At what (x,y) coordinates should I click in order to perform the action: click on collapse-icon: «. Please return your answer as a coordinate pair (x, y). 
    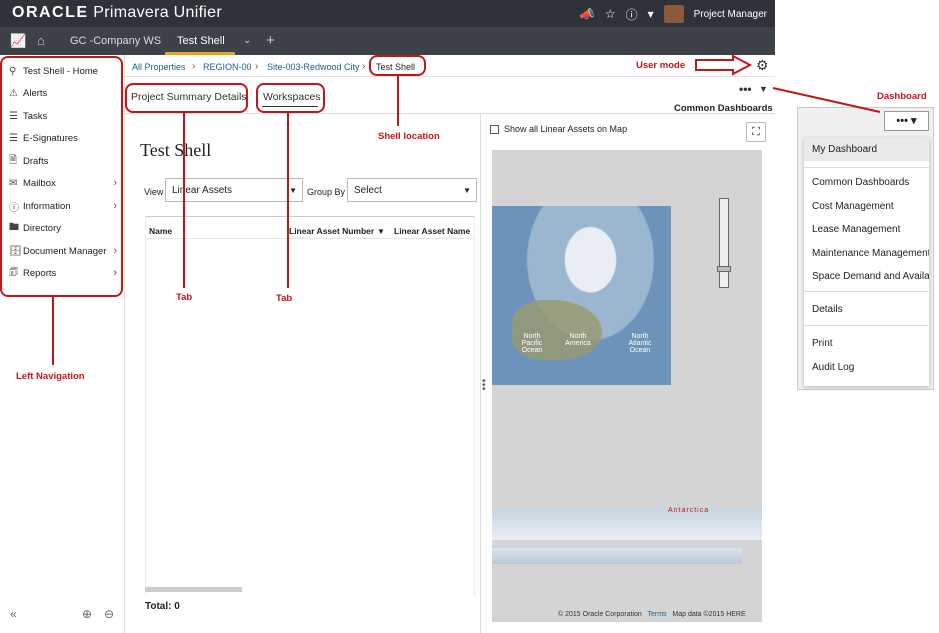
    Looking at the image, I should click on (13, 614).